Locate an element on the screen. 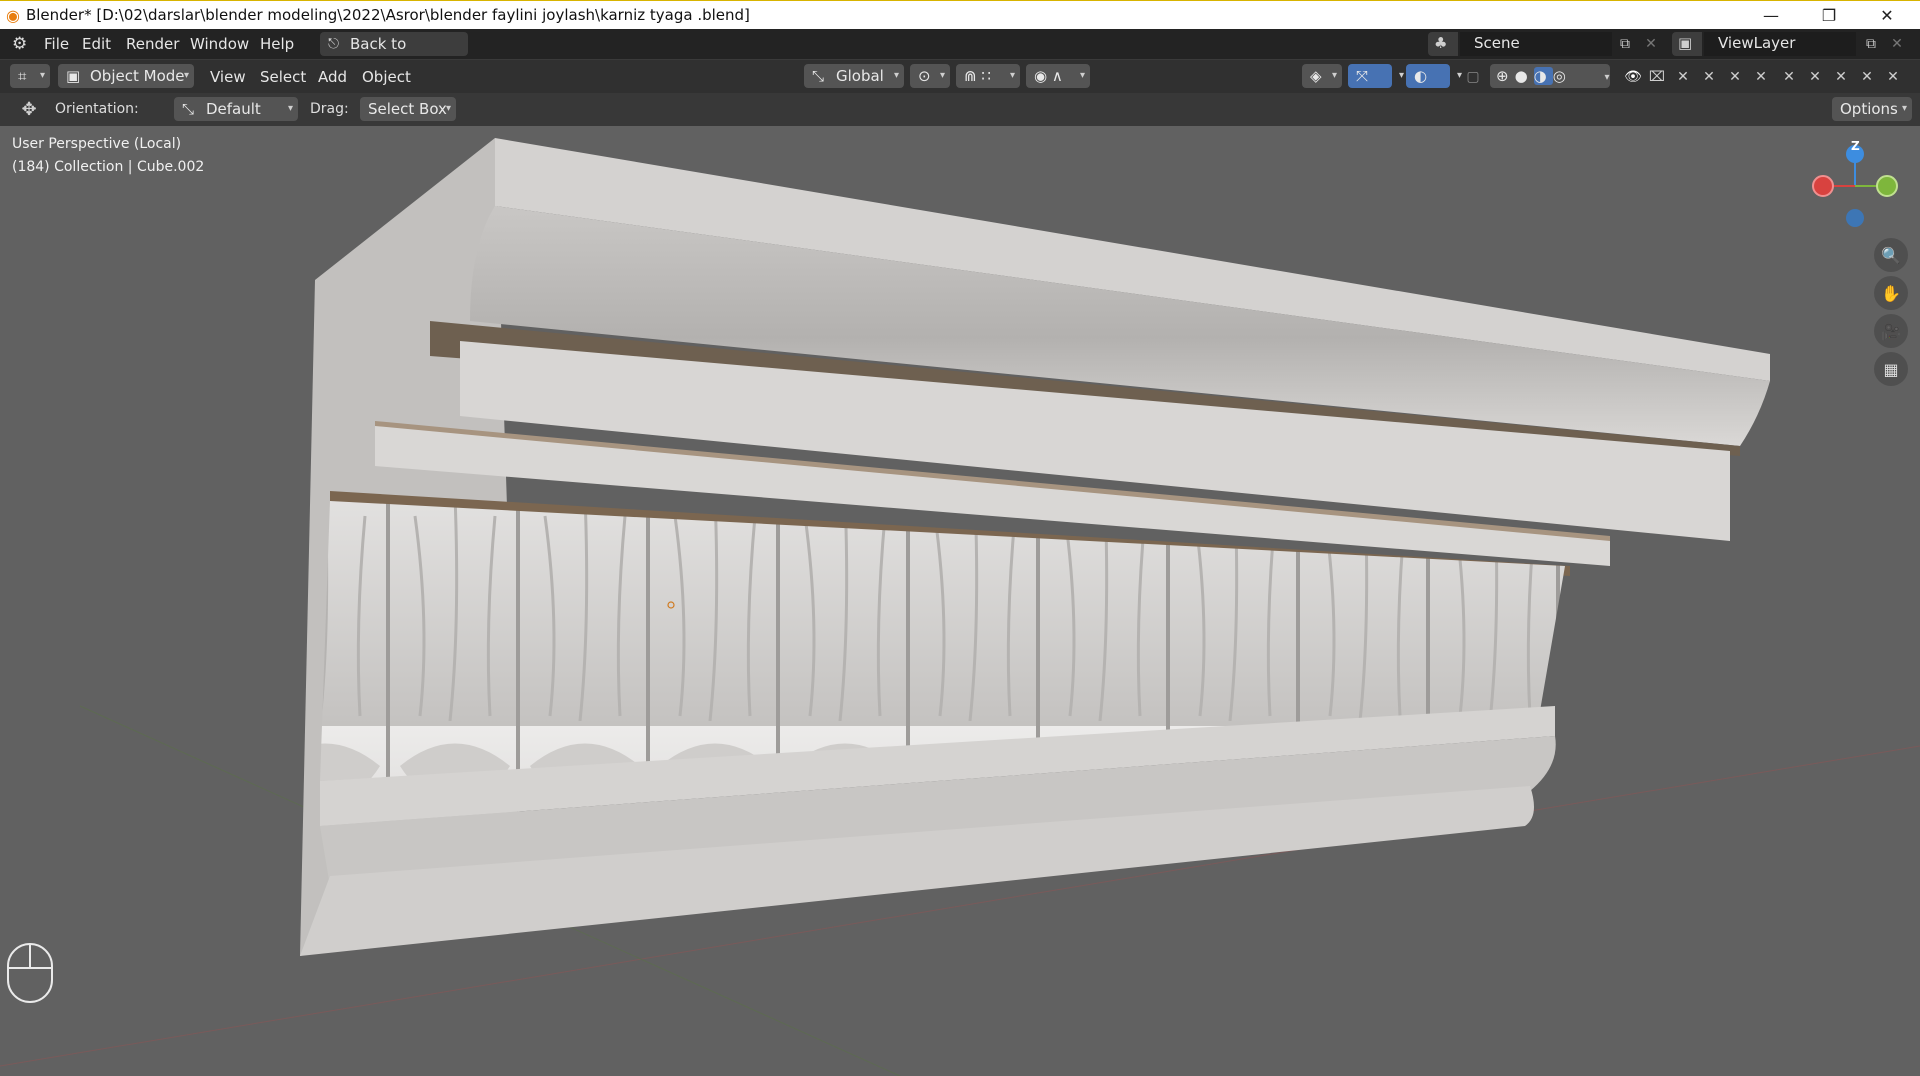 The height and width of the screenshot is (1076, 1920). scene-name: Scene is located at coordinates (1497, 43).